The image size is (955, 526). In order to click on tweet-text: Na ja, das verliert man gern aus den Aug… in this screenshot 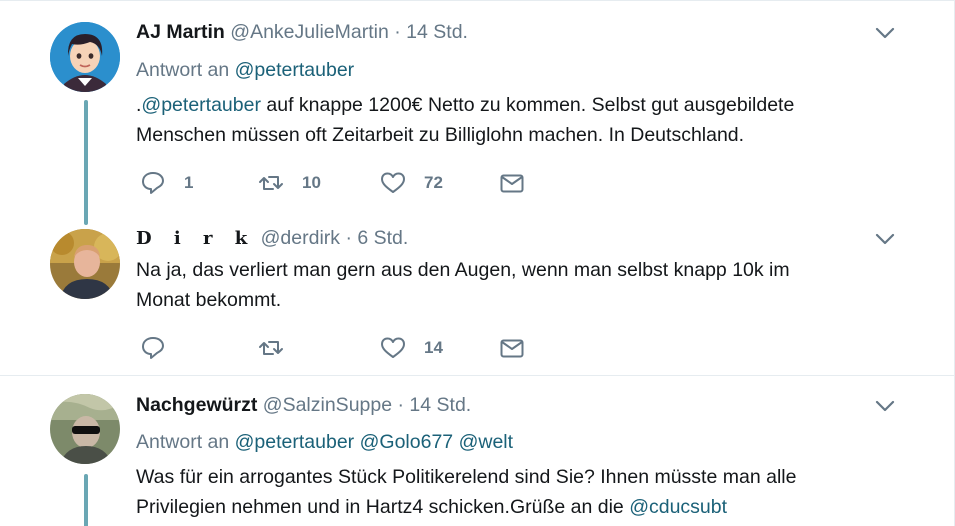, I will do `click(516, 285)`.